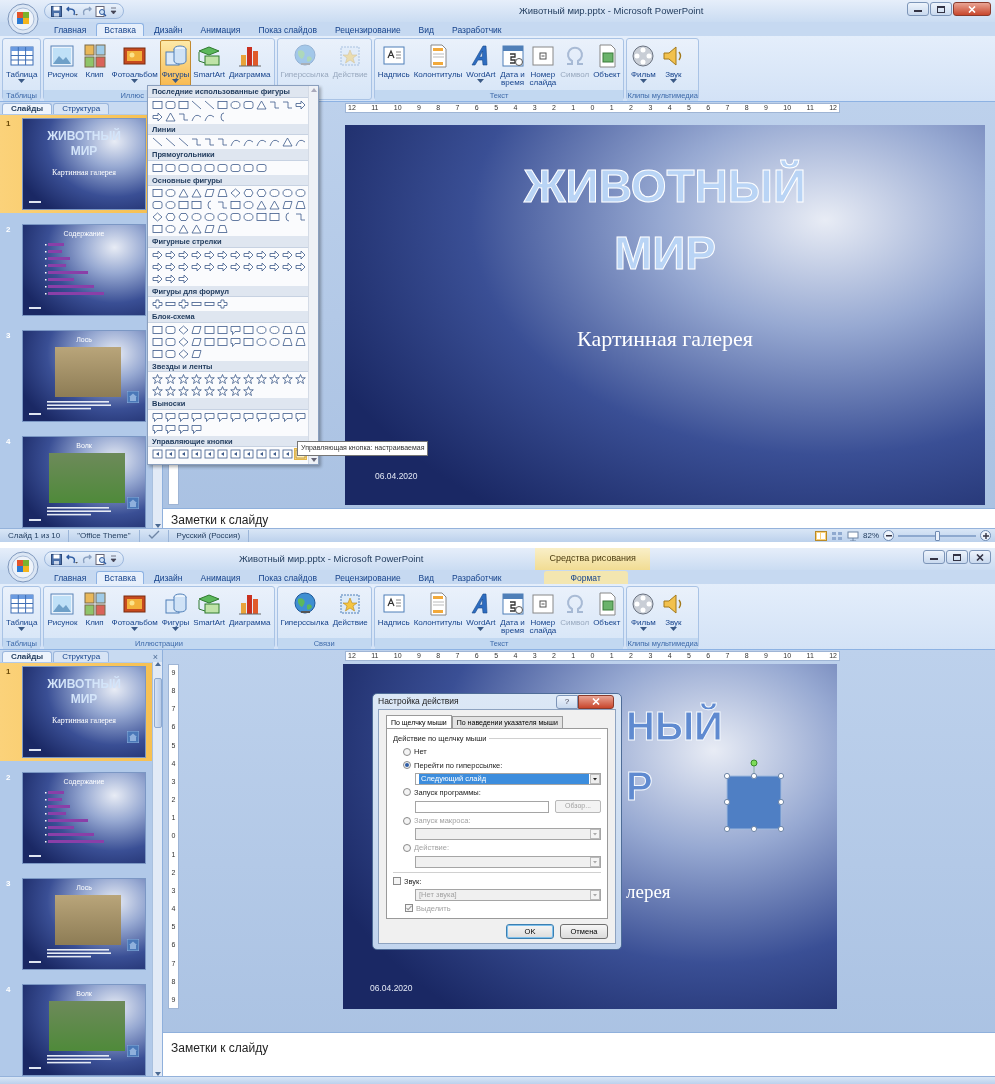 Image resolution: width=995 pixels, height=1084 pixels. Describe the element at coordinates (104, 535) in the screenshot. I see `status-text: "Office Theme"` at that location.